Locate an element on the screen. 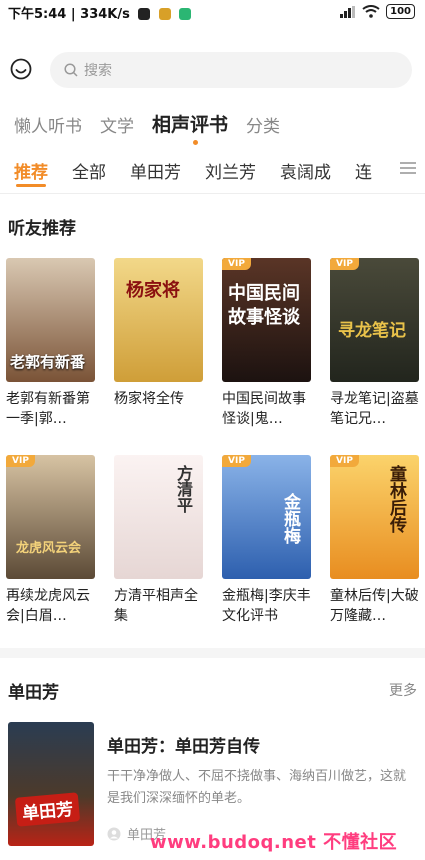 This screenshot has width=425, height=860. status-time: 下午5:44 is located at coordinates (37, 14).